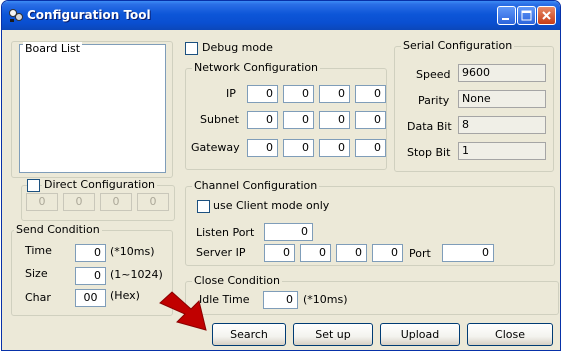 The height and width of the screenshot is (354, 564). Describe the element at coordinates (42, 202) in the screenshot. I see `direct-octet-1: 0` at that location.